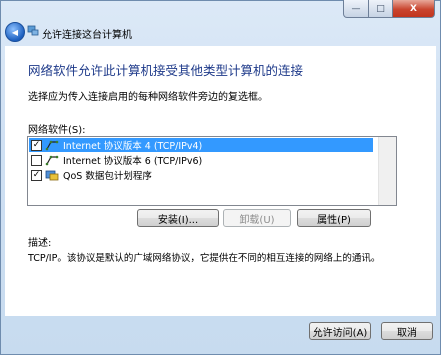 The height and width of the screenshot is (355, 441). What do you see at coordinates (87, 35) in the screenshot?
I see `page-title: 允许连接这台计算机` at bounding box center [87, 35].